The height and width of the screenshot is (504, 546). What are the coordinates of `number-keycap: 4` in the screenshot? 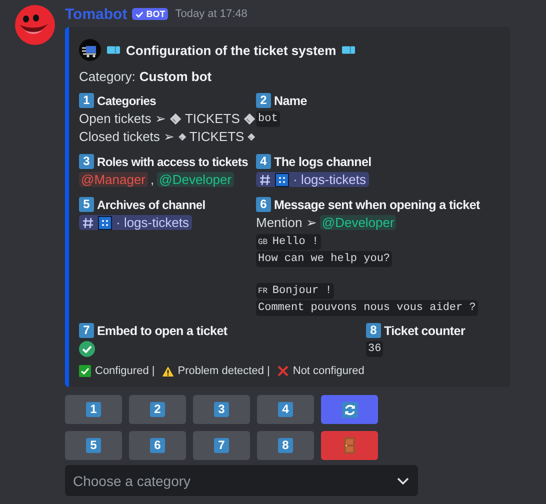 It's located at (263, 161).